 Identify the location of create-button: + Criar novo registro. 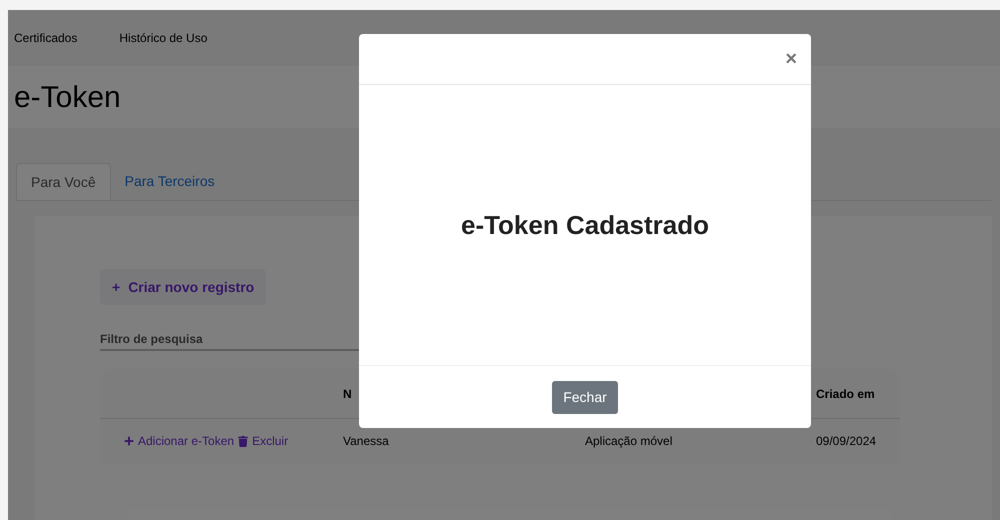
(183, 287).